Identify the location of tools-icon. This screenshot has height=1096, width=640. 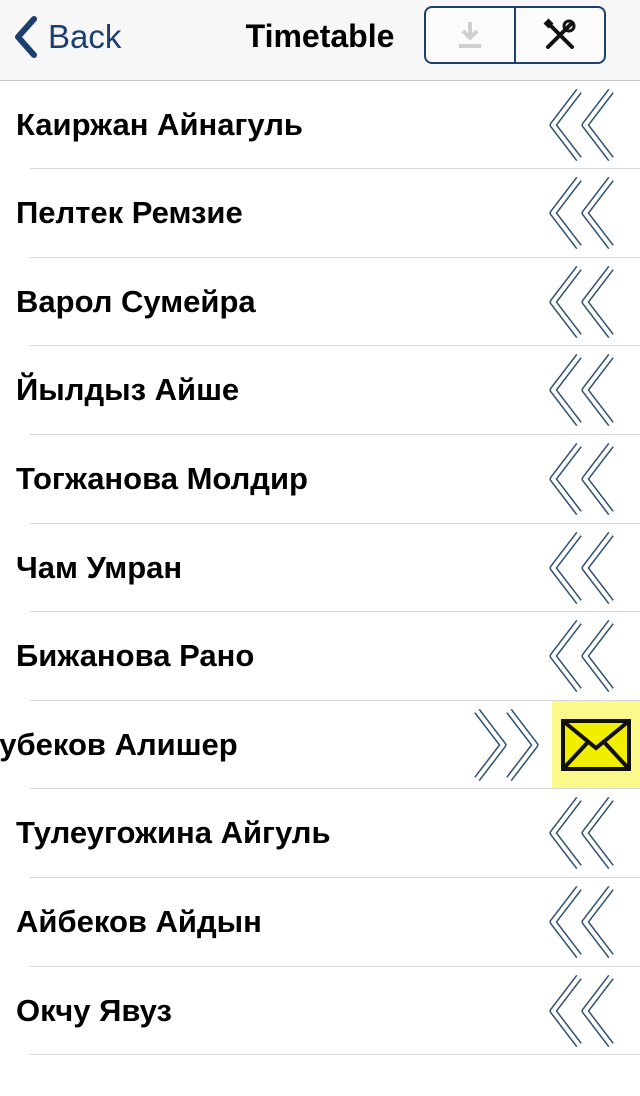
(559, 33).